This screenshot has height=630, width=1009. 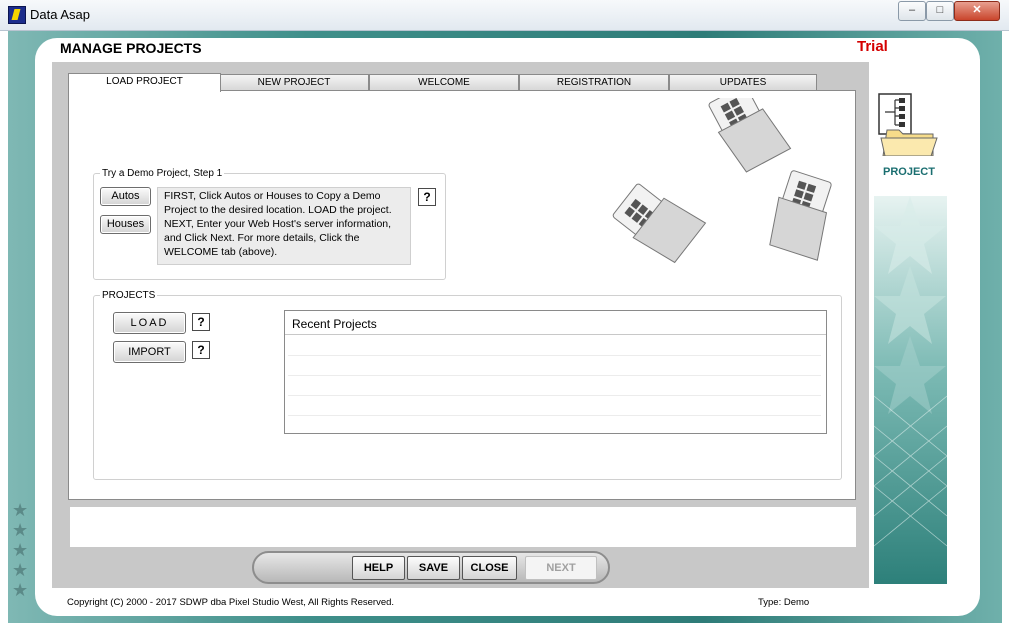 What do you see at coordinates (433, 568) in the screenshot?
I see `save-button: SAVE` at bounding box center [433, 568].